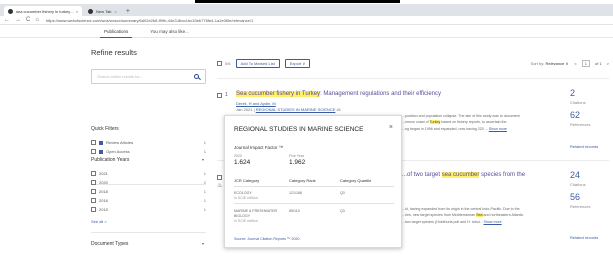 This screenshot has height=259, width=613. I want to click on add-to-marked-list-button: Add To Marked List, so click(257, 63).